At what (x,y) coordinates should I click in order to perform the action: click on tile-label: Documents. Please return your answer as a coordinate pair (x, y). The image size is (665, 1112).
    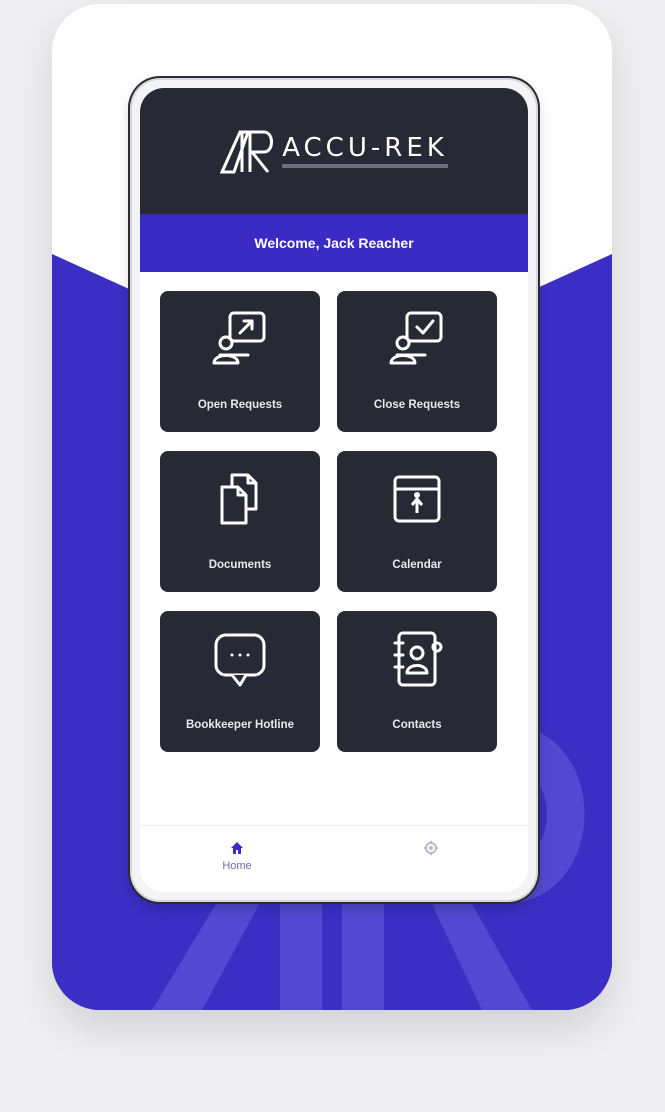
    Looking at the image, I should click on (240, 565).